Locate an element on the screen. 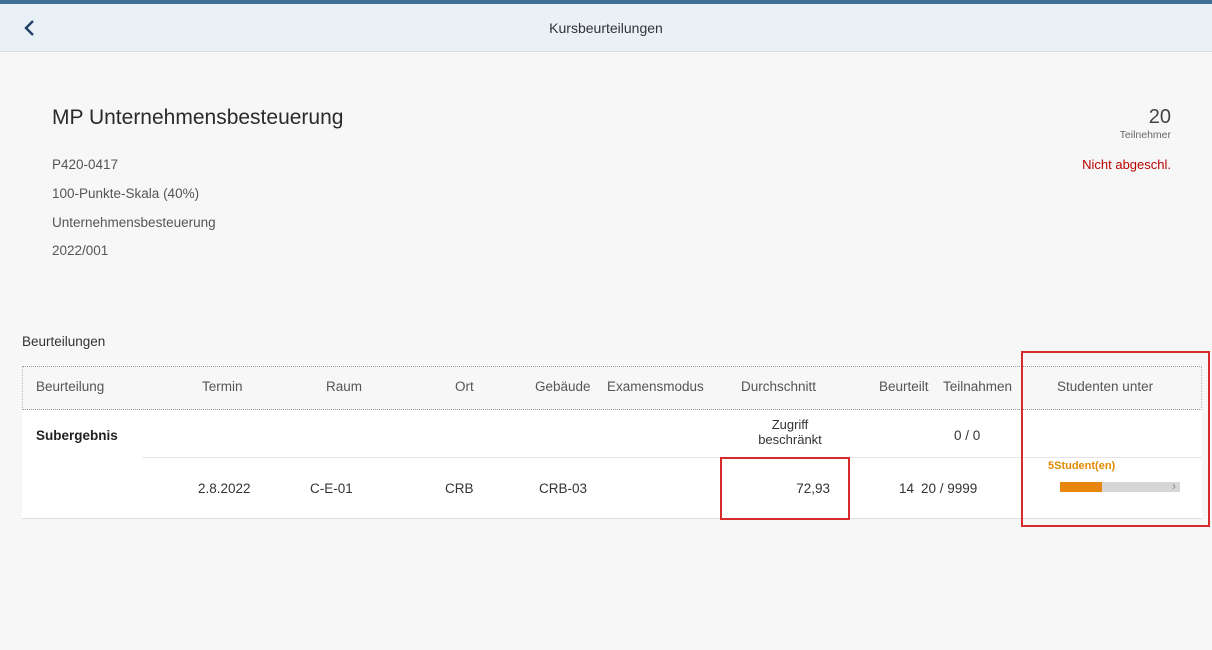 Image resolution: width=1212 pixels, height=650 pixels. table-row-subresult: Subergebnis Zugriff beschränkt 0 / 0 is located at coordinates (612, 433).